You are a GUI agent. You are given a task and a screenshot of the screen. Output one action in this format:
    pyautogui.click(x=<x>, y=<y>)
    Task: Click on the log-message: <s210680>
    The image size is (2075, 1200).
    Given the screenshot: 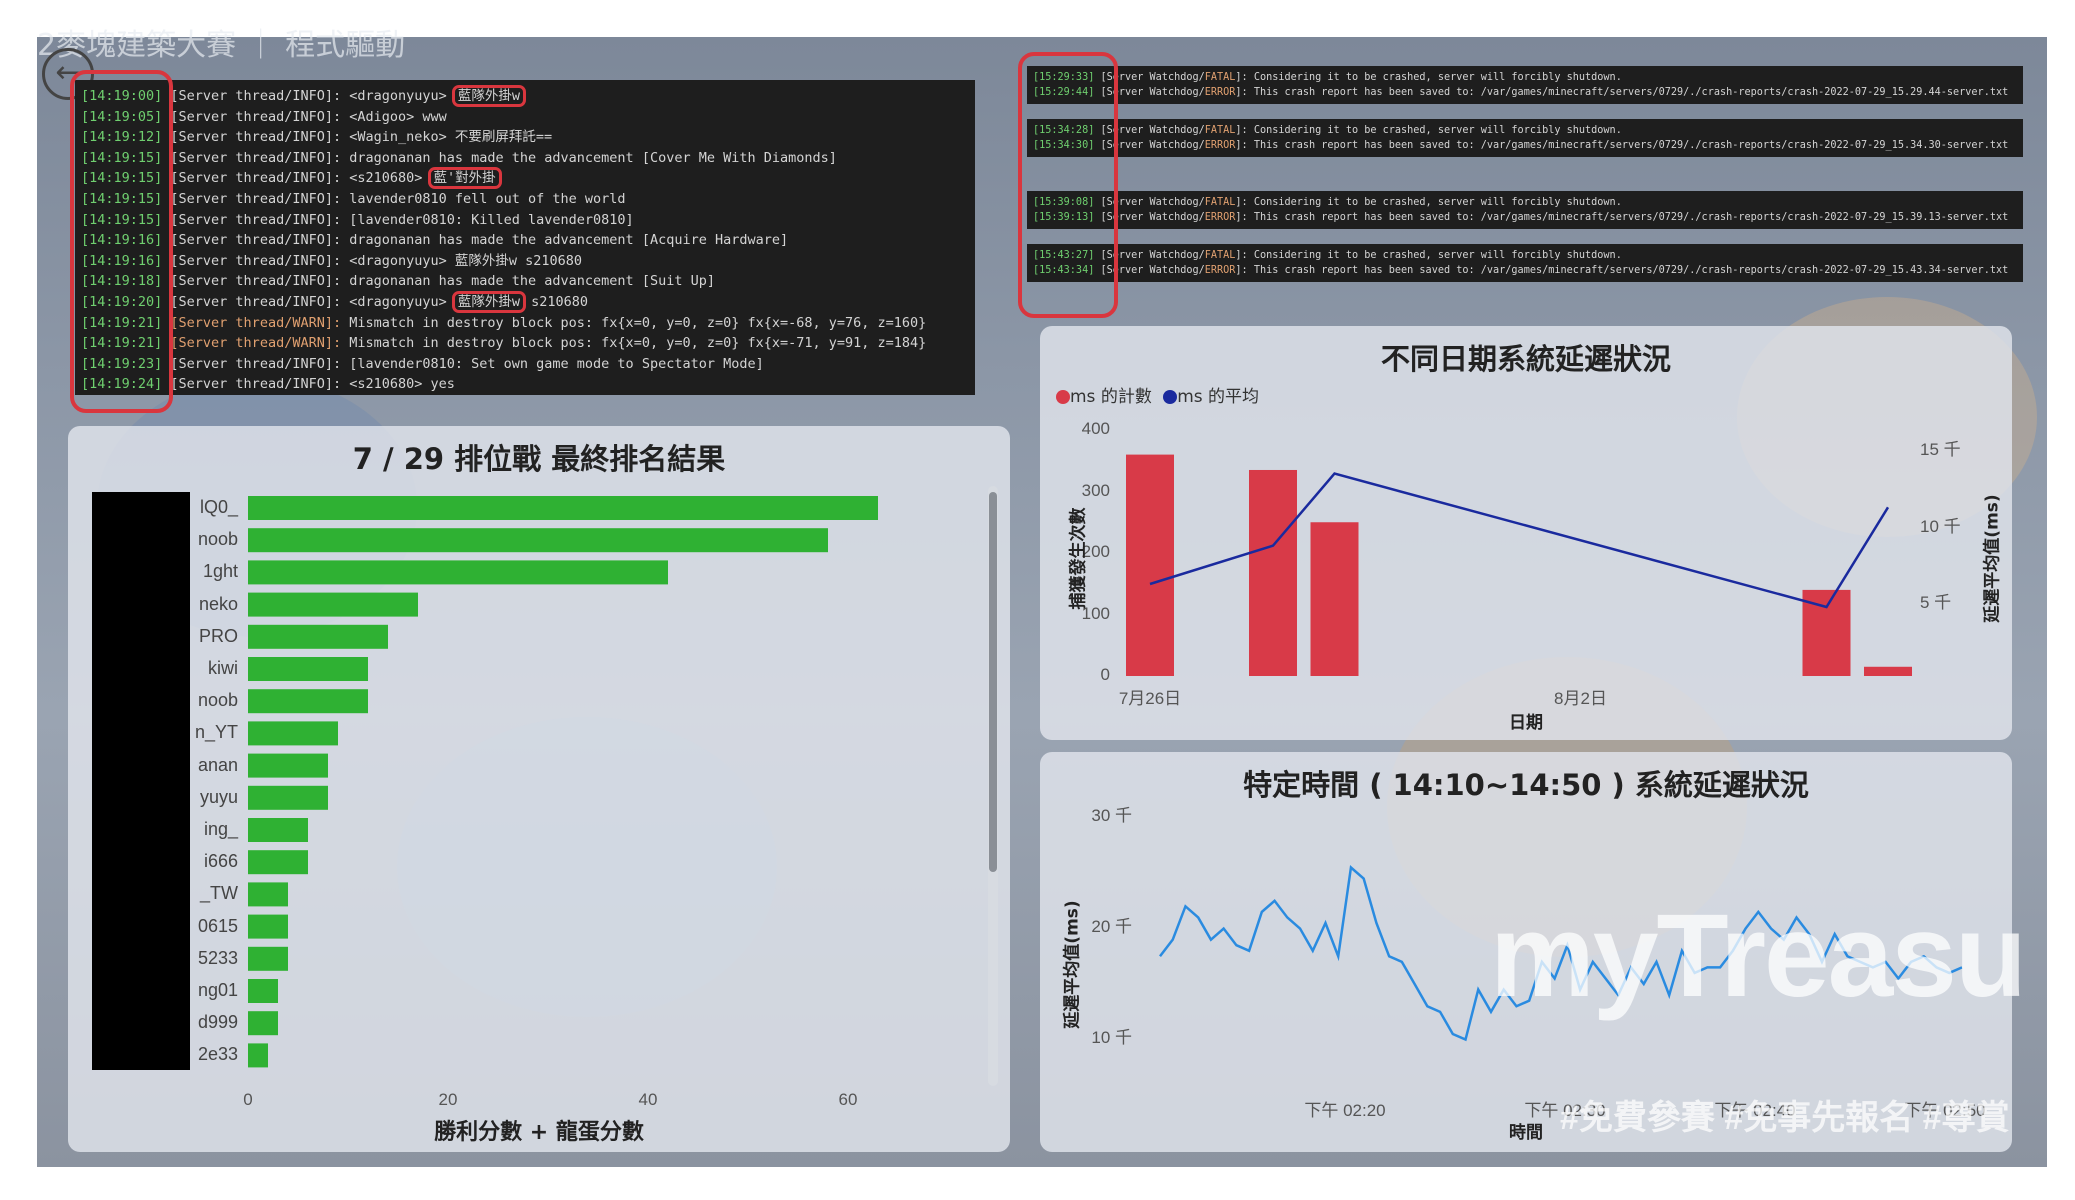 What is the action you would take?
    pyautogui.click(x=390, y=178)
    